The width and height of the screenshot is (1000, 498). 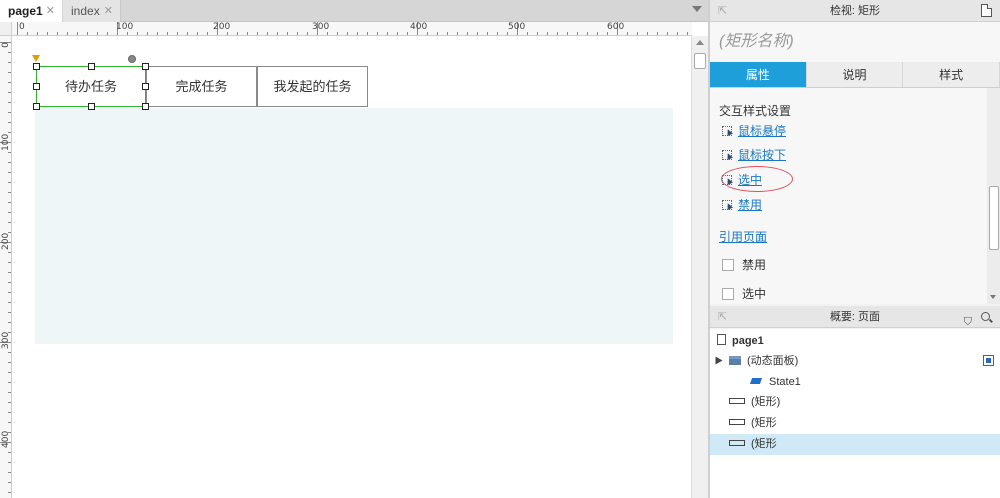 What do you see at coordinates (855, 402) in the screenshot?
I see `outline-rect: (矩形)` at bounding box center [855, 402].